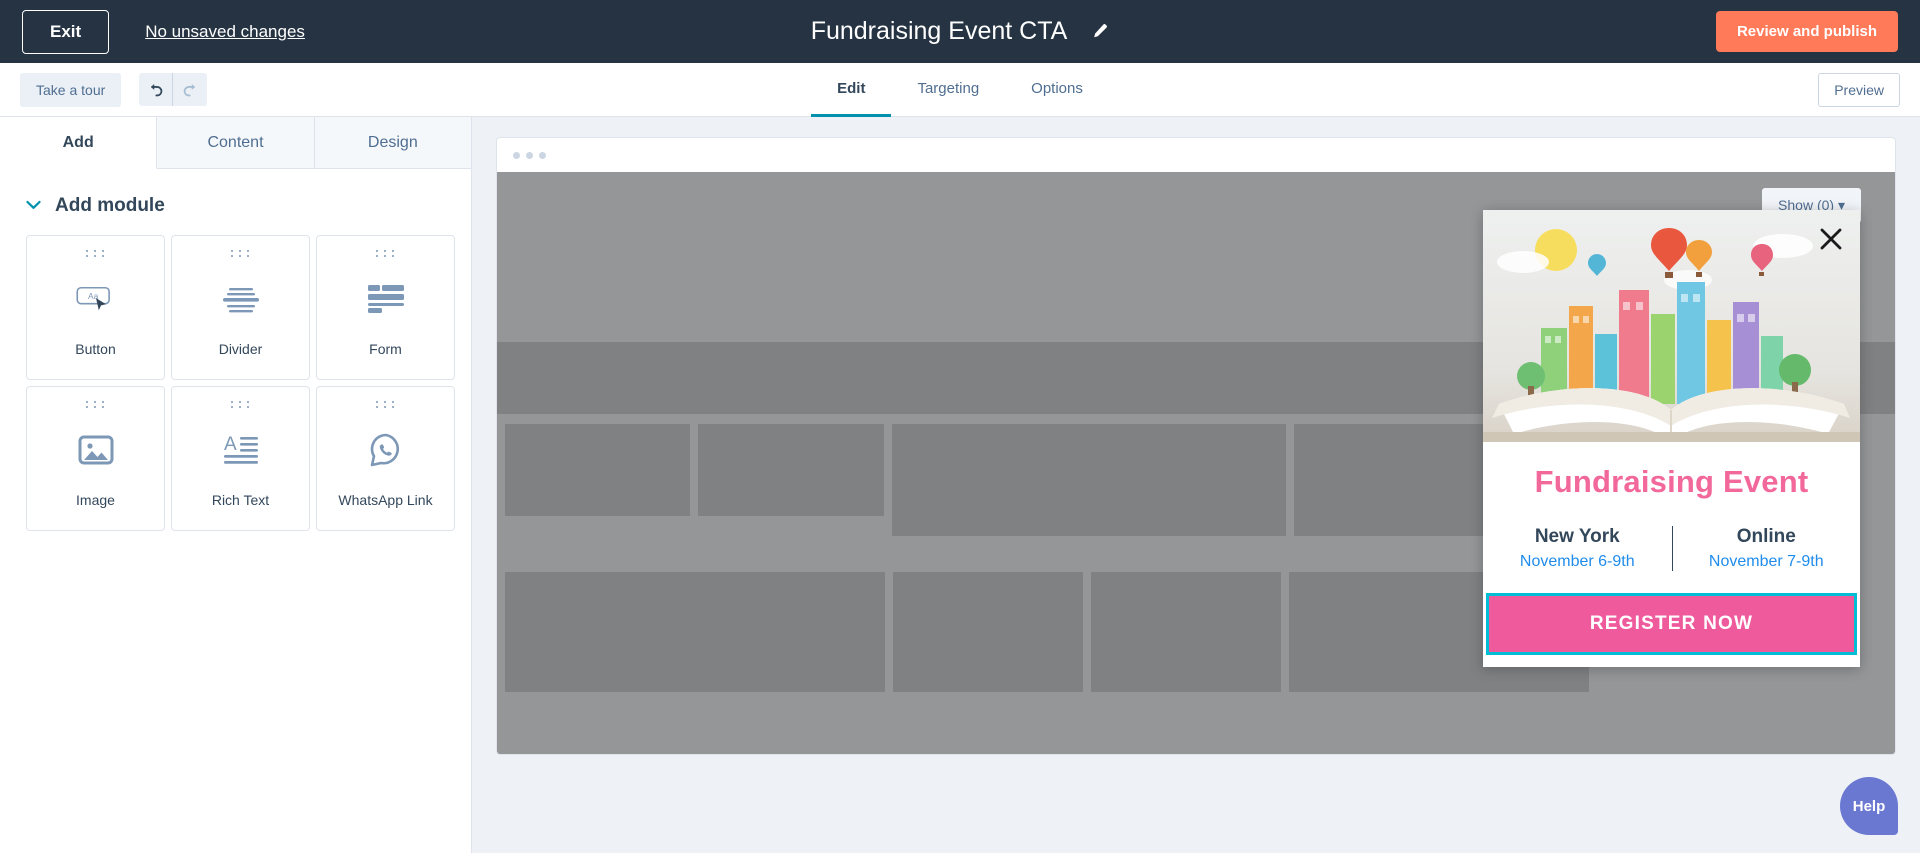  I want to click on unsaved-changes-link: No unsaved changes, so click(225, 32).